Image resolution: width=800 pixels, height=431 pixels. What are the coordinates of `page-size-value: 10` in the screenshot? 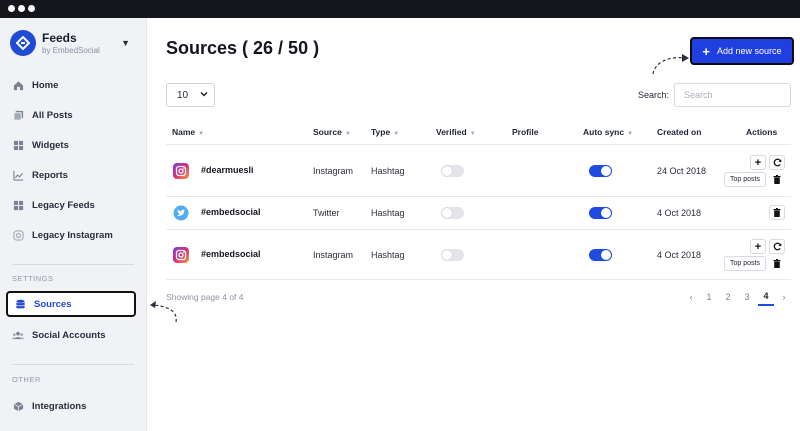 It's located at (183, 95).